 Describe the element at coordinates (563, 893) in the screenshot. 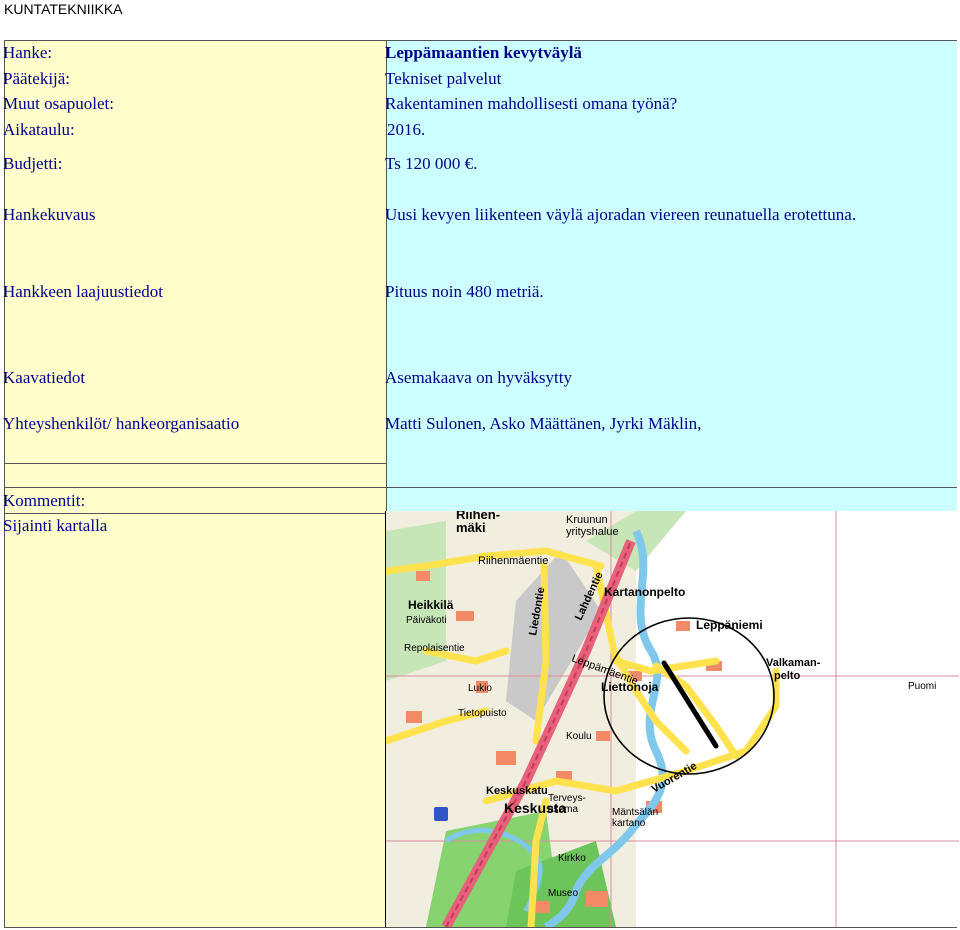

I see `map-label-museo: Museo` at that location.